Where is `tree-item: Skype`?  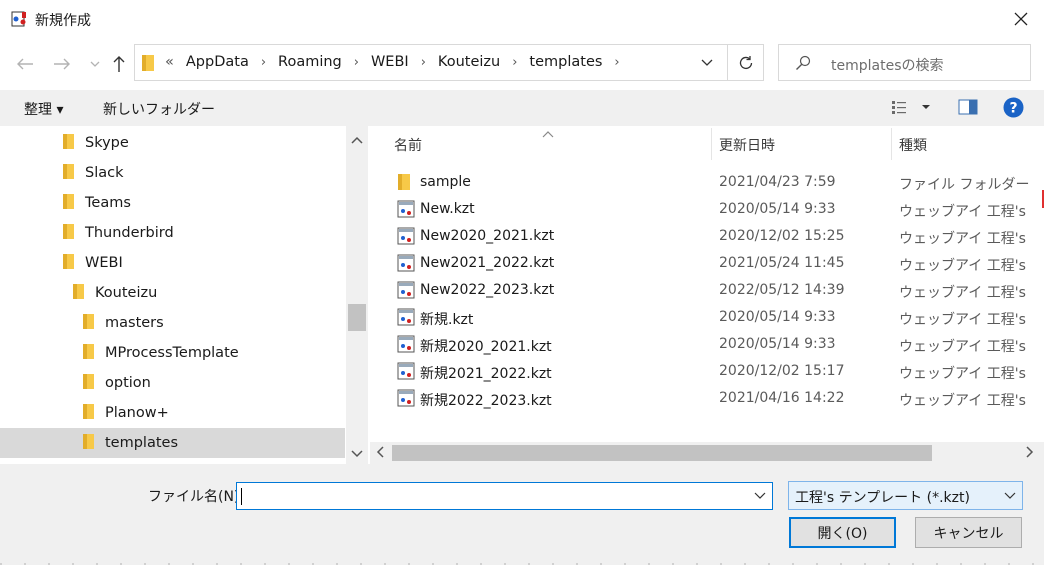
tree-item: Skype is located at coordinates (95, 143).